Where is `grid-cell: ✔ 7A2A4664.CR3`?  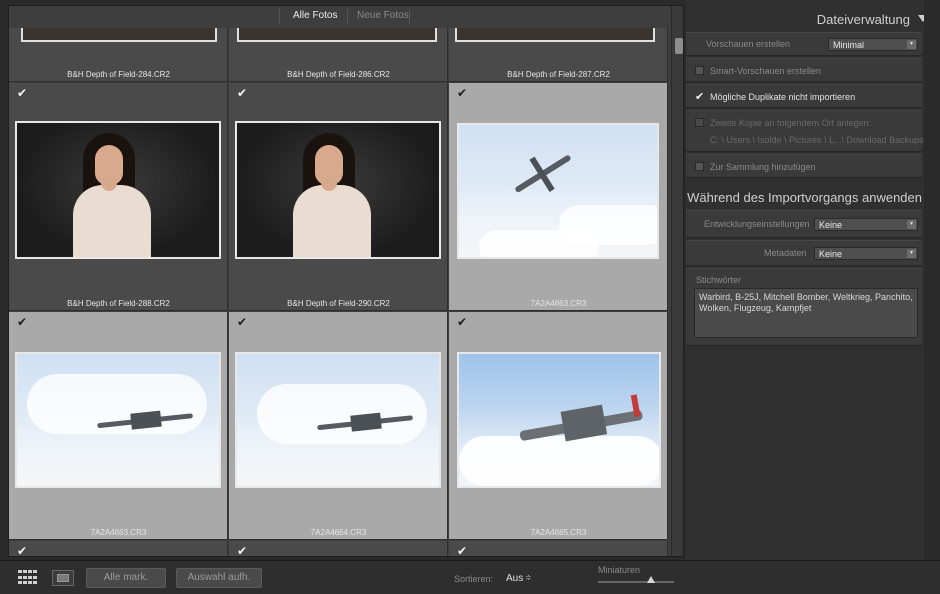 grid-cell: ✔ 7A2A4664.CR3 is located at coordinates (338, 426).